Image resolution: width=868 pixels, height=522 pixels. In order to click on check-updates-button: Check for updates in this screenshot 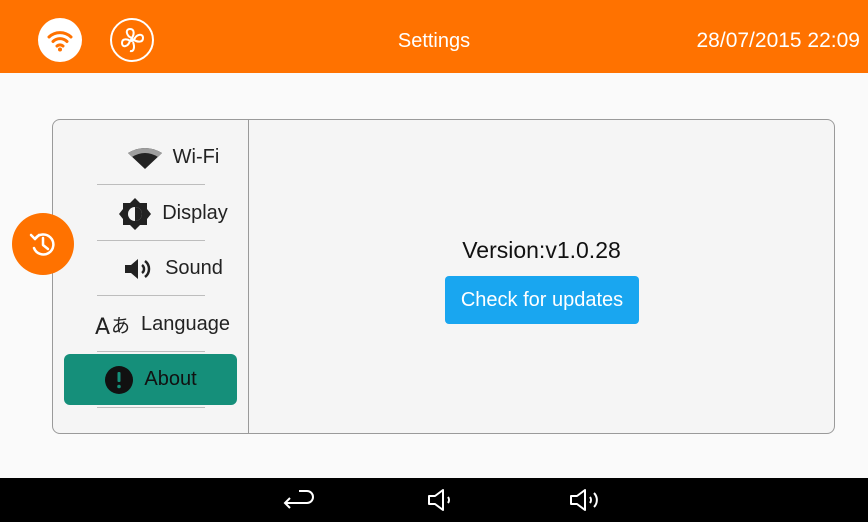, I will do `click(542, 300)`.